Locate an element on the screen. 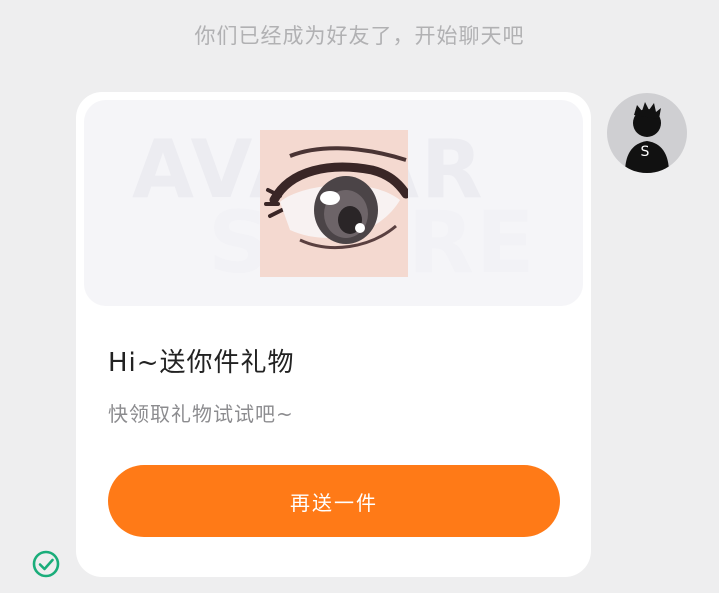  gift-item-image is located at coordinates (334, 203).